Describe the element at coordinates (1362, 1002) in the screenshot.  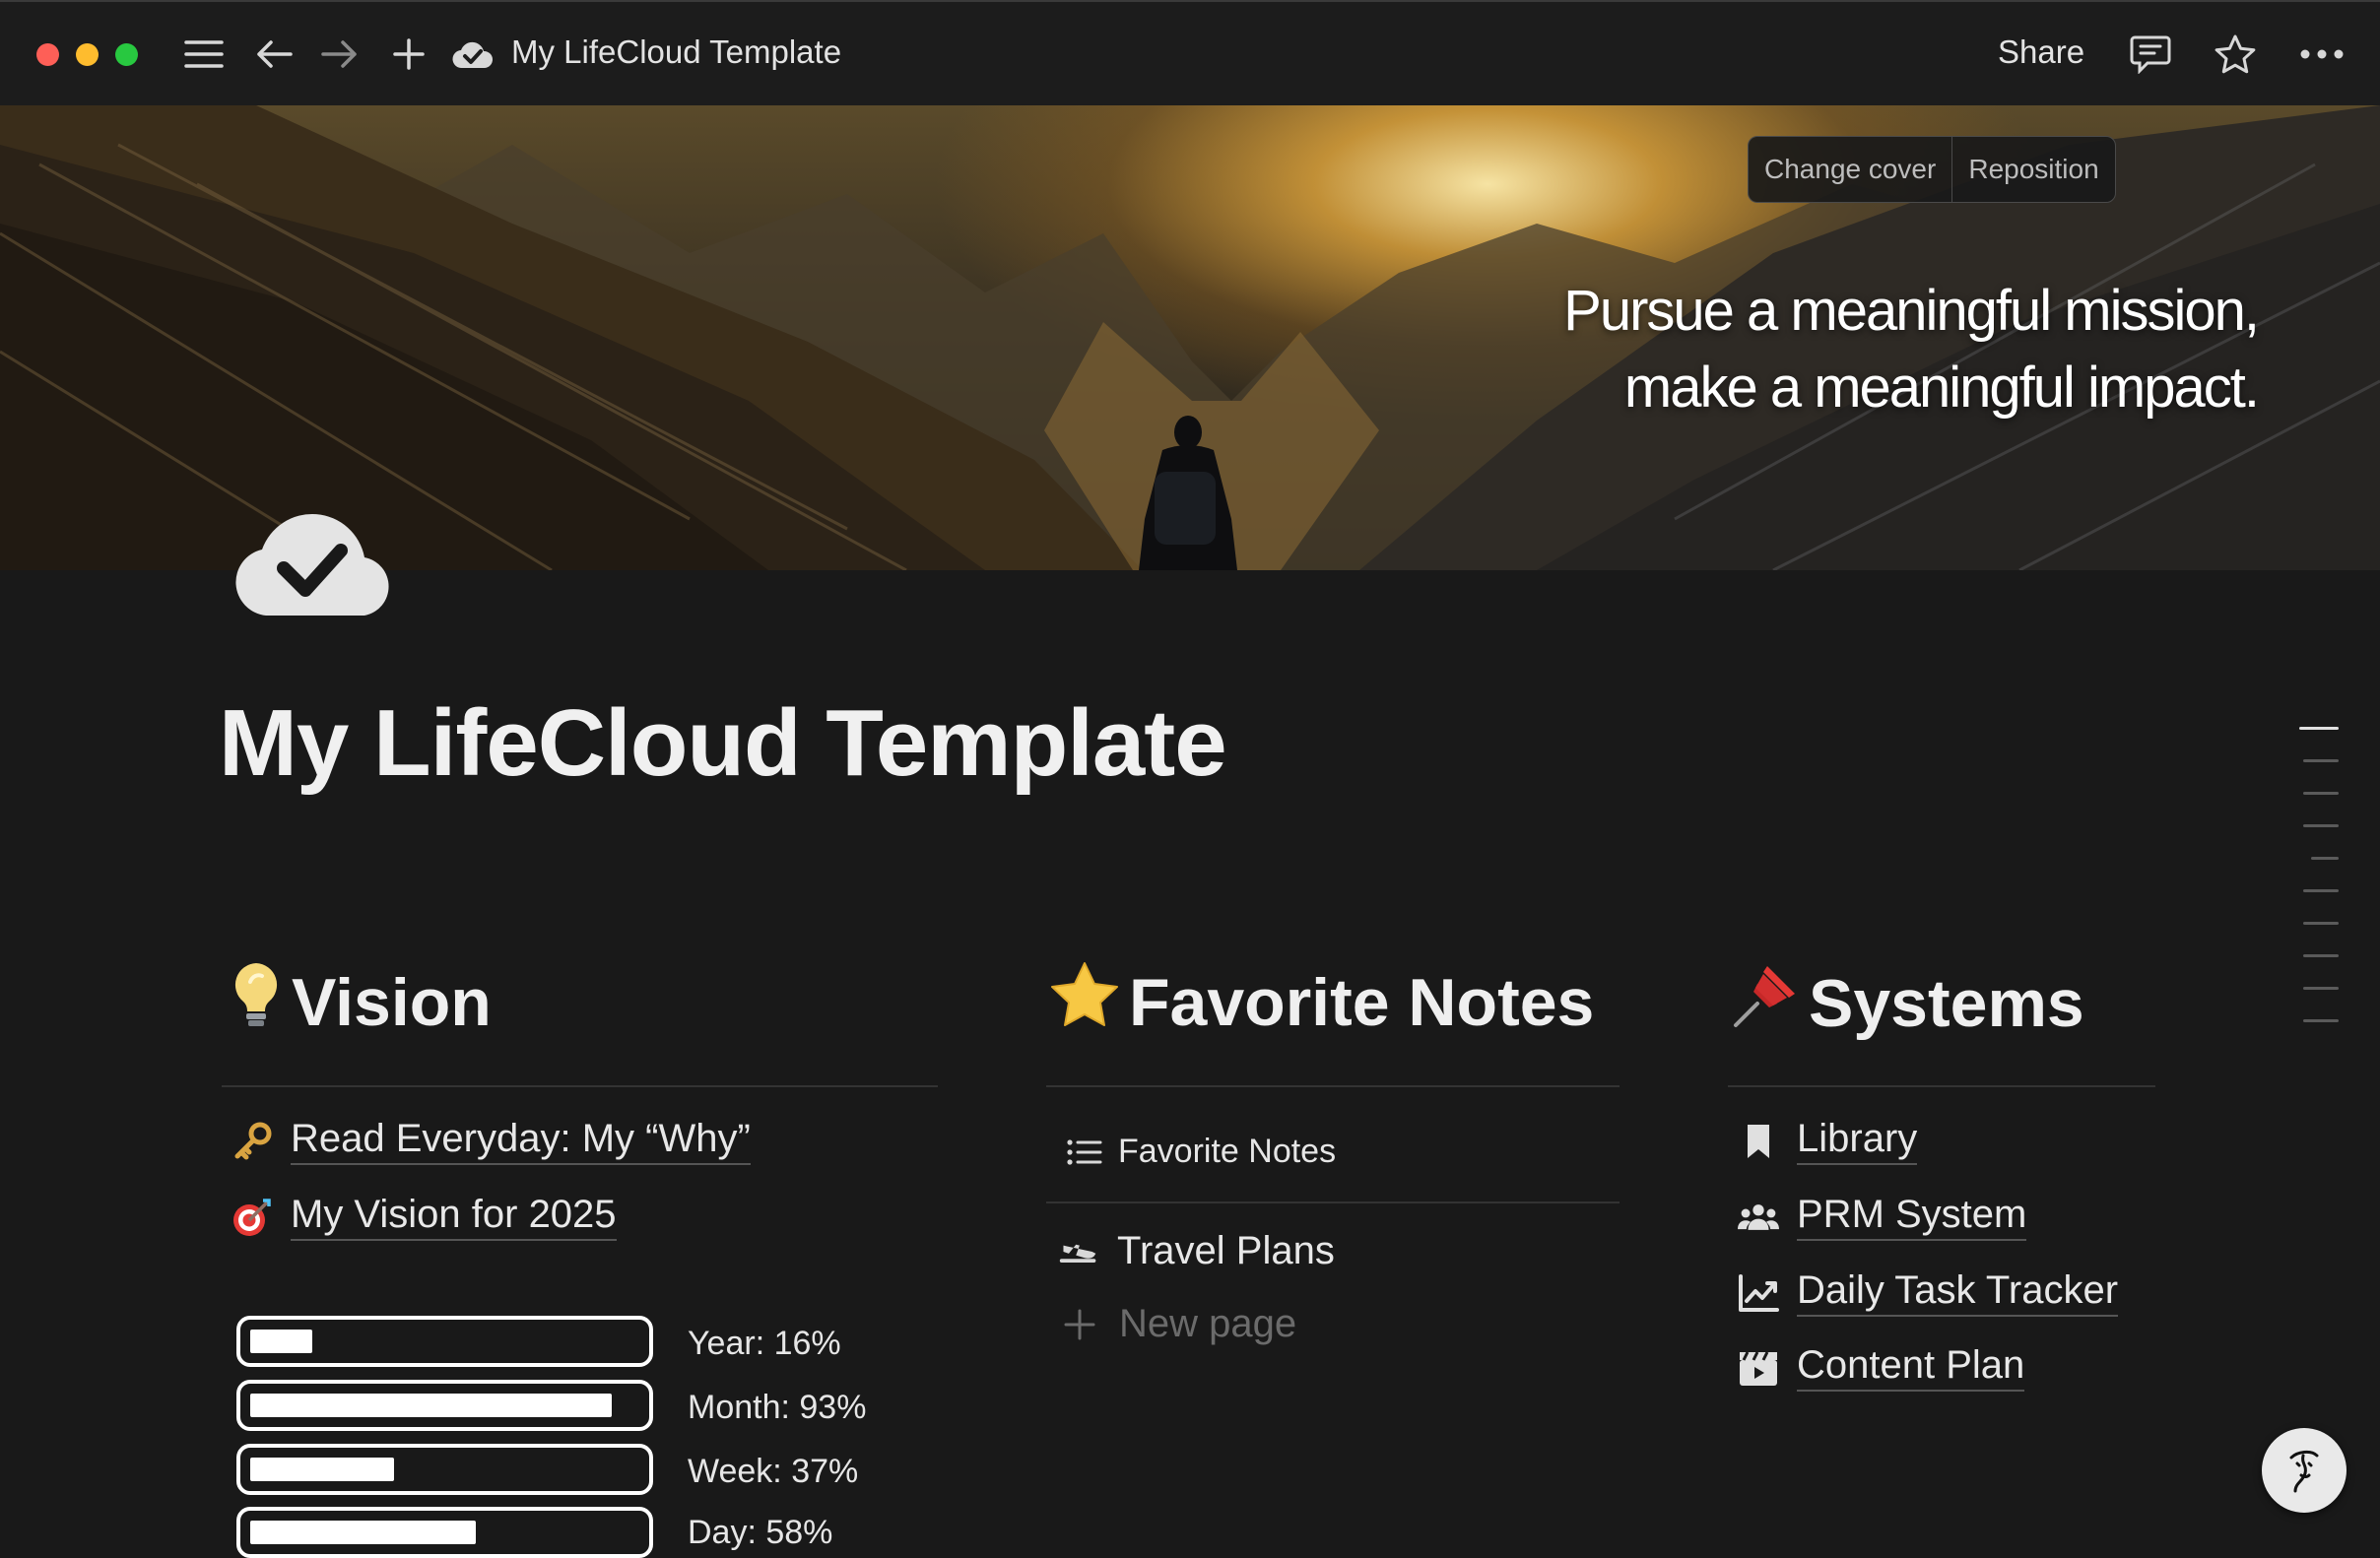
I see `favorite-notes-heading-text: Favorite Notes` at that location.